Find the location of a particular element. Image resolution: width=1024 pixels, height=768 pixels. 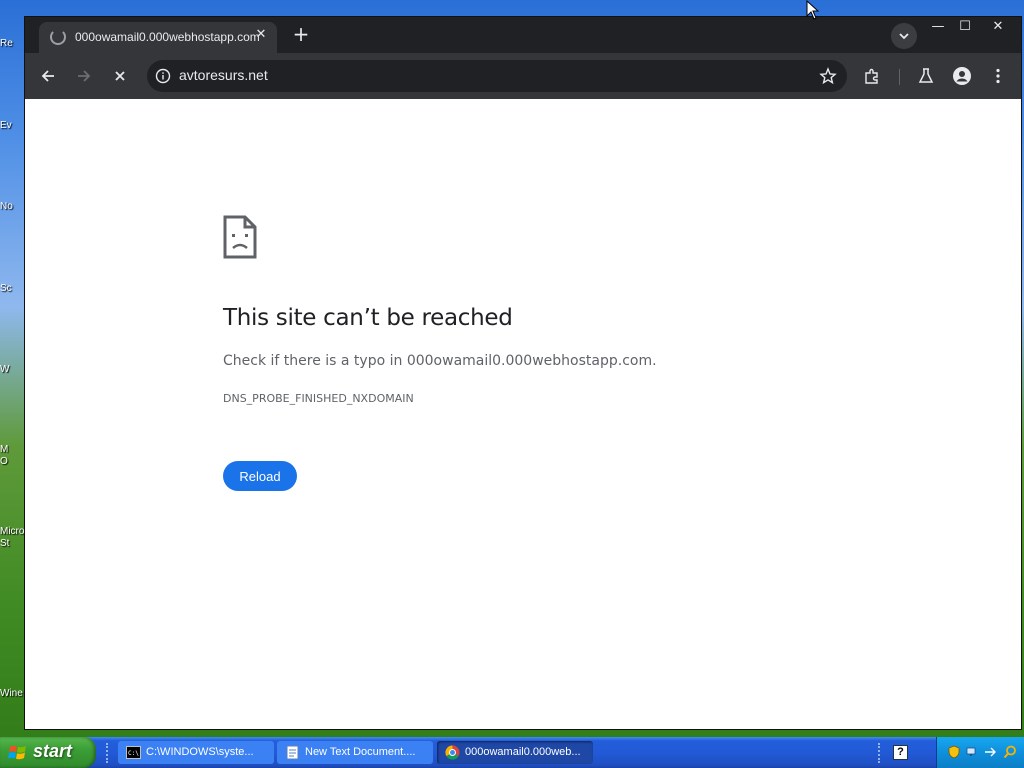

browser-toolbar: avtoresurs.net is located at coordinates (523, 76).